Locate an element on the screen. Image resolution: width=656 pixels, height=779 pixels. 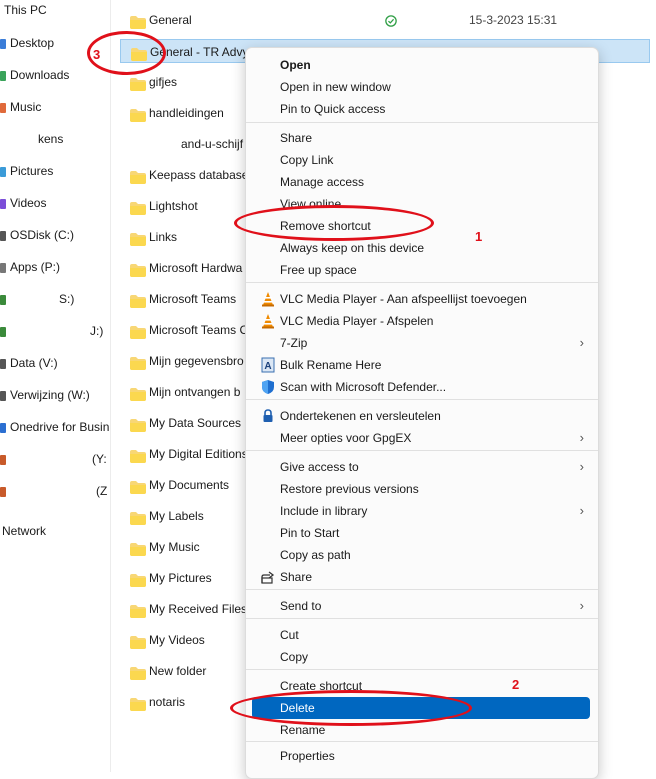
menu-item-7-zip: 7-Zip › is located at coordinates (421, 343).